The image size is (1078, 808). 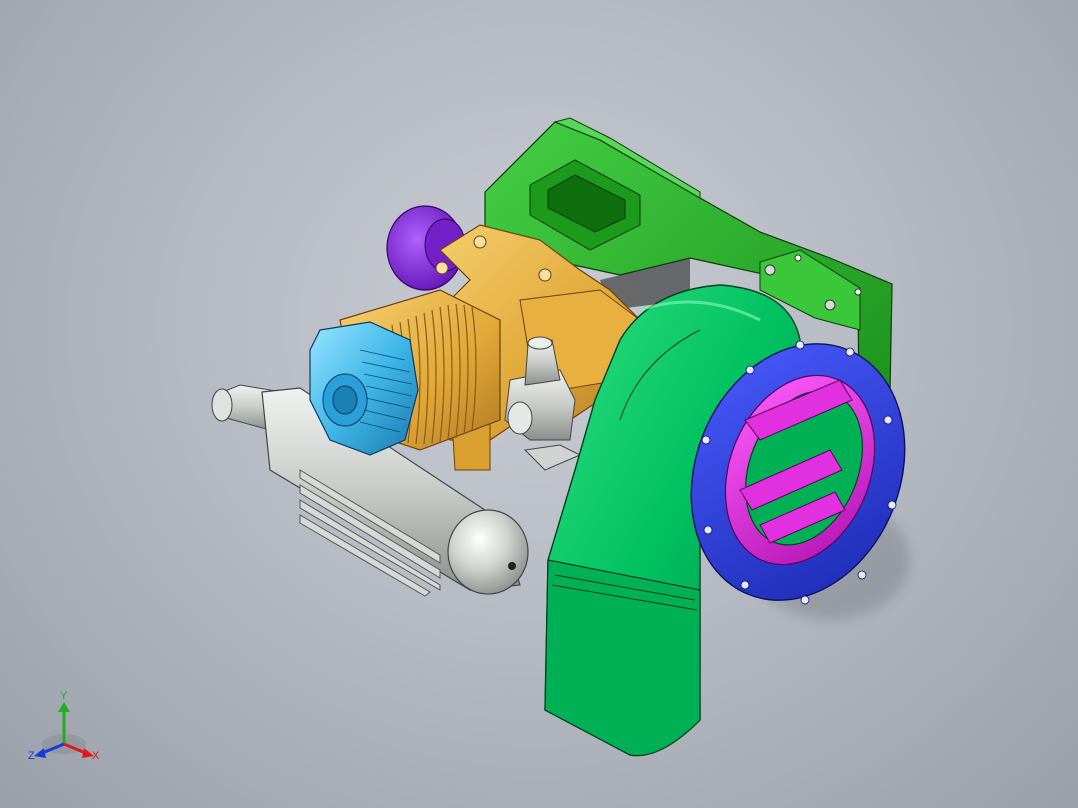 What do you see at coordinates (96, 756) in the screenshot?
I see `x-axis-label: X` at bounding box center [96, 756].